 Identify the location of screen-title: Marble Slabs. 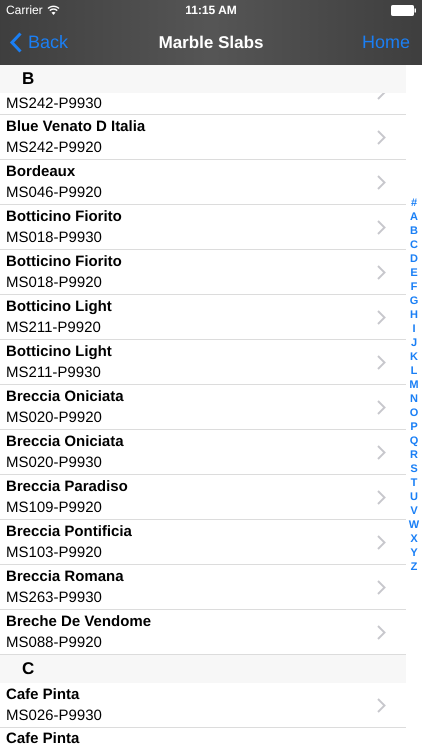
(211, 43).